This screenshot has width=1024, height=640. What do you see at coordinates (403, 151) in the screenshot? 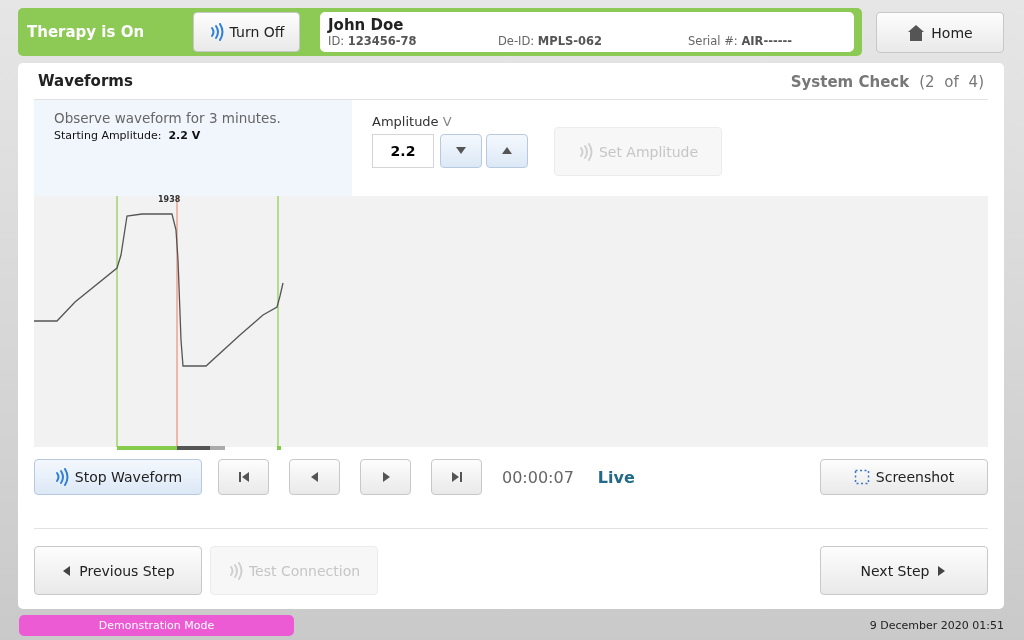
I see `amplitude-field: 2.2` at bounding box center [403, 151].